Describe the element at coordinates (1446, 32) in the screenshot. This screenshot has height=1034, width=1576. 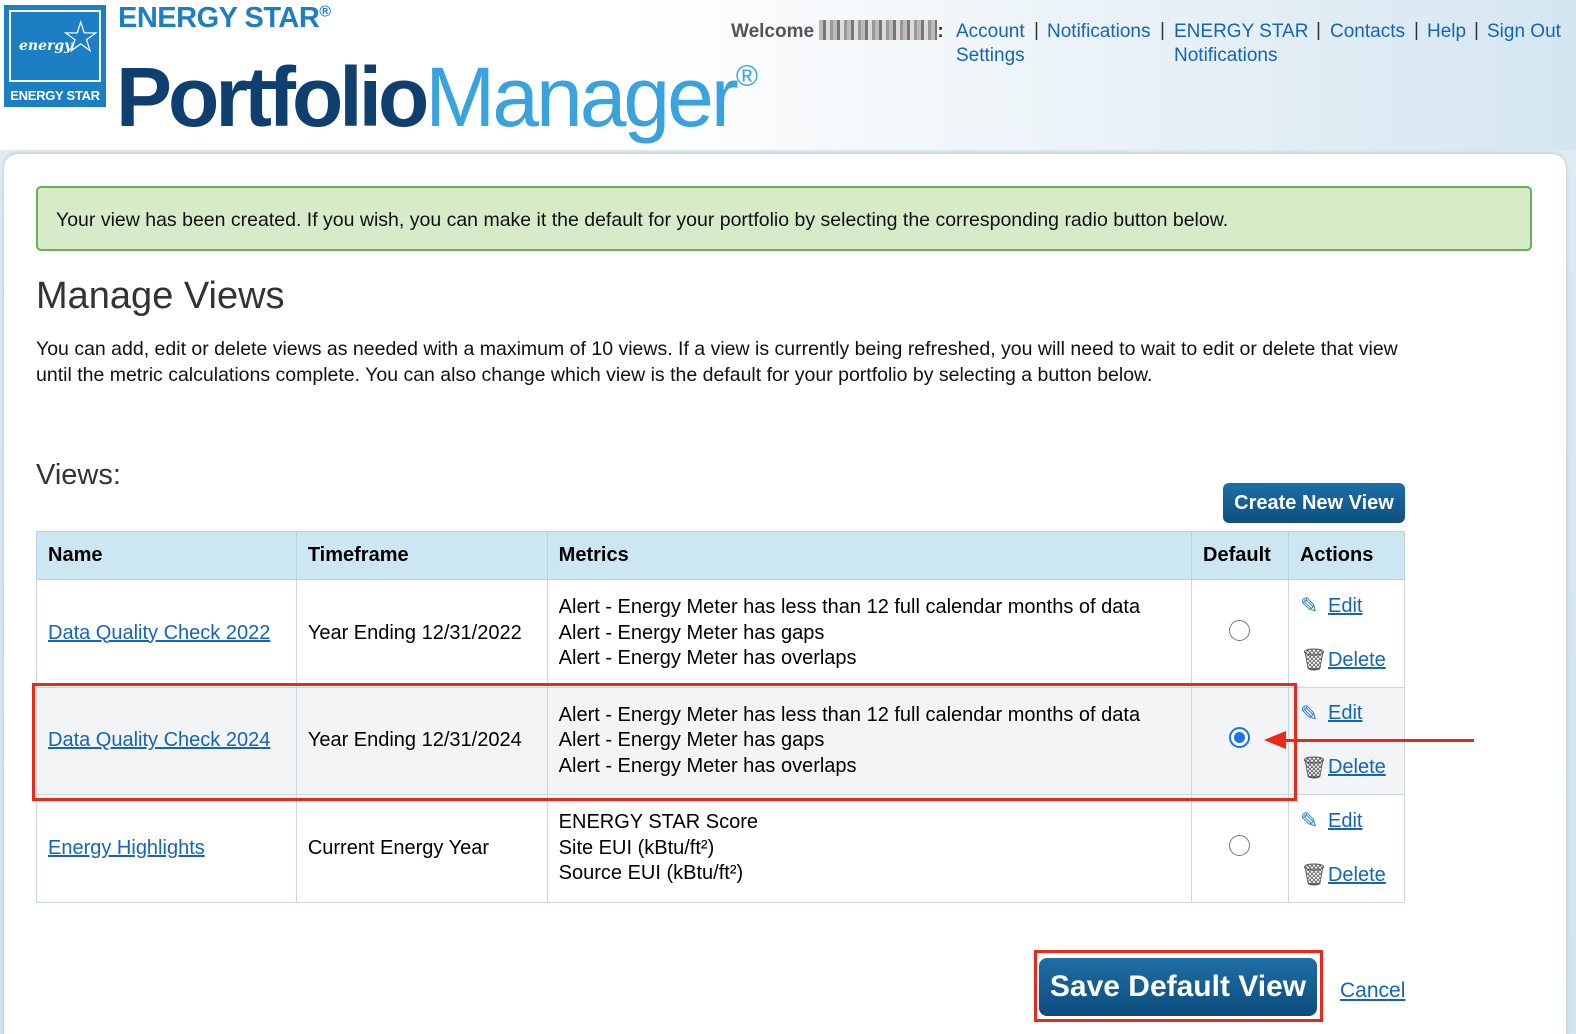
I see `help-link: Help` at that location.